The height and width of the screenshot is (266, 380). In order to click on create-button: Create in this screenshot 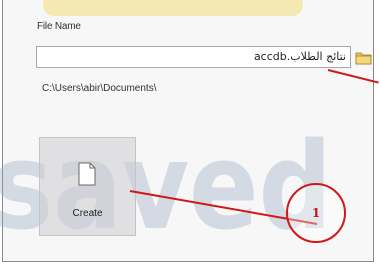, I will do `click(87, 186)`.